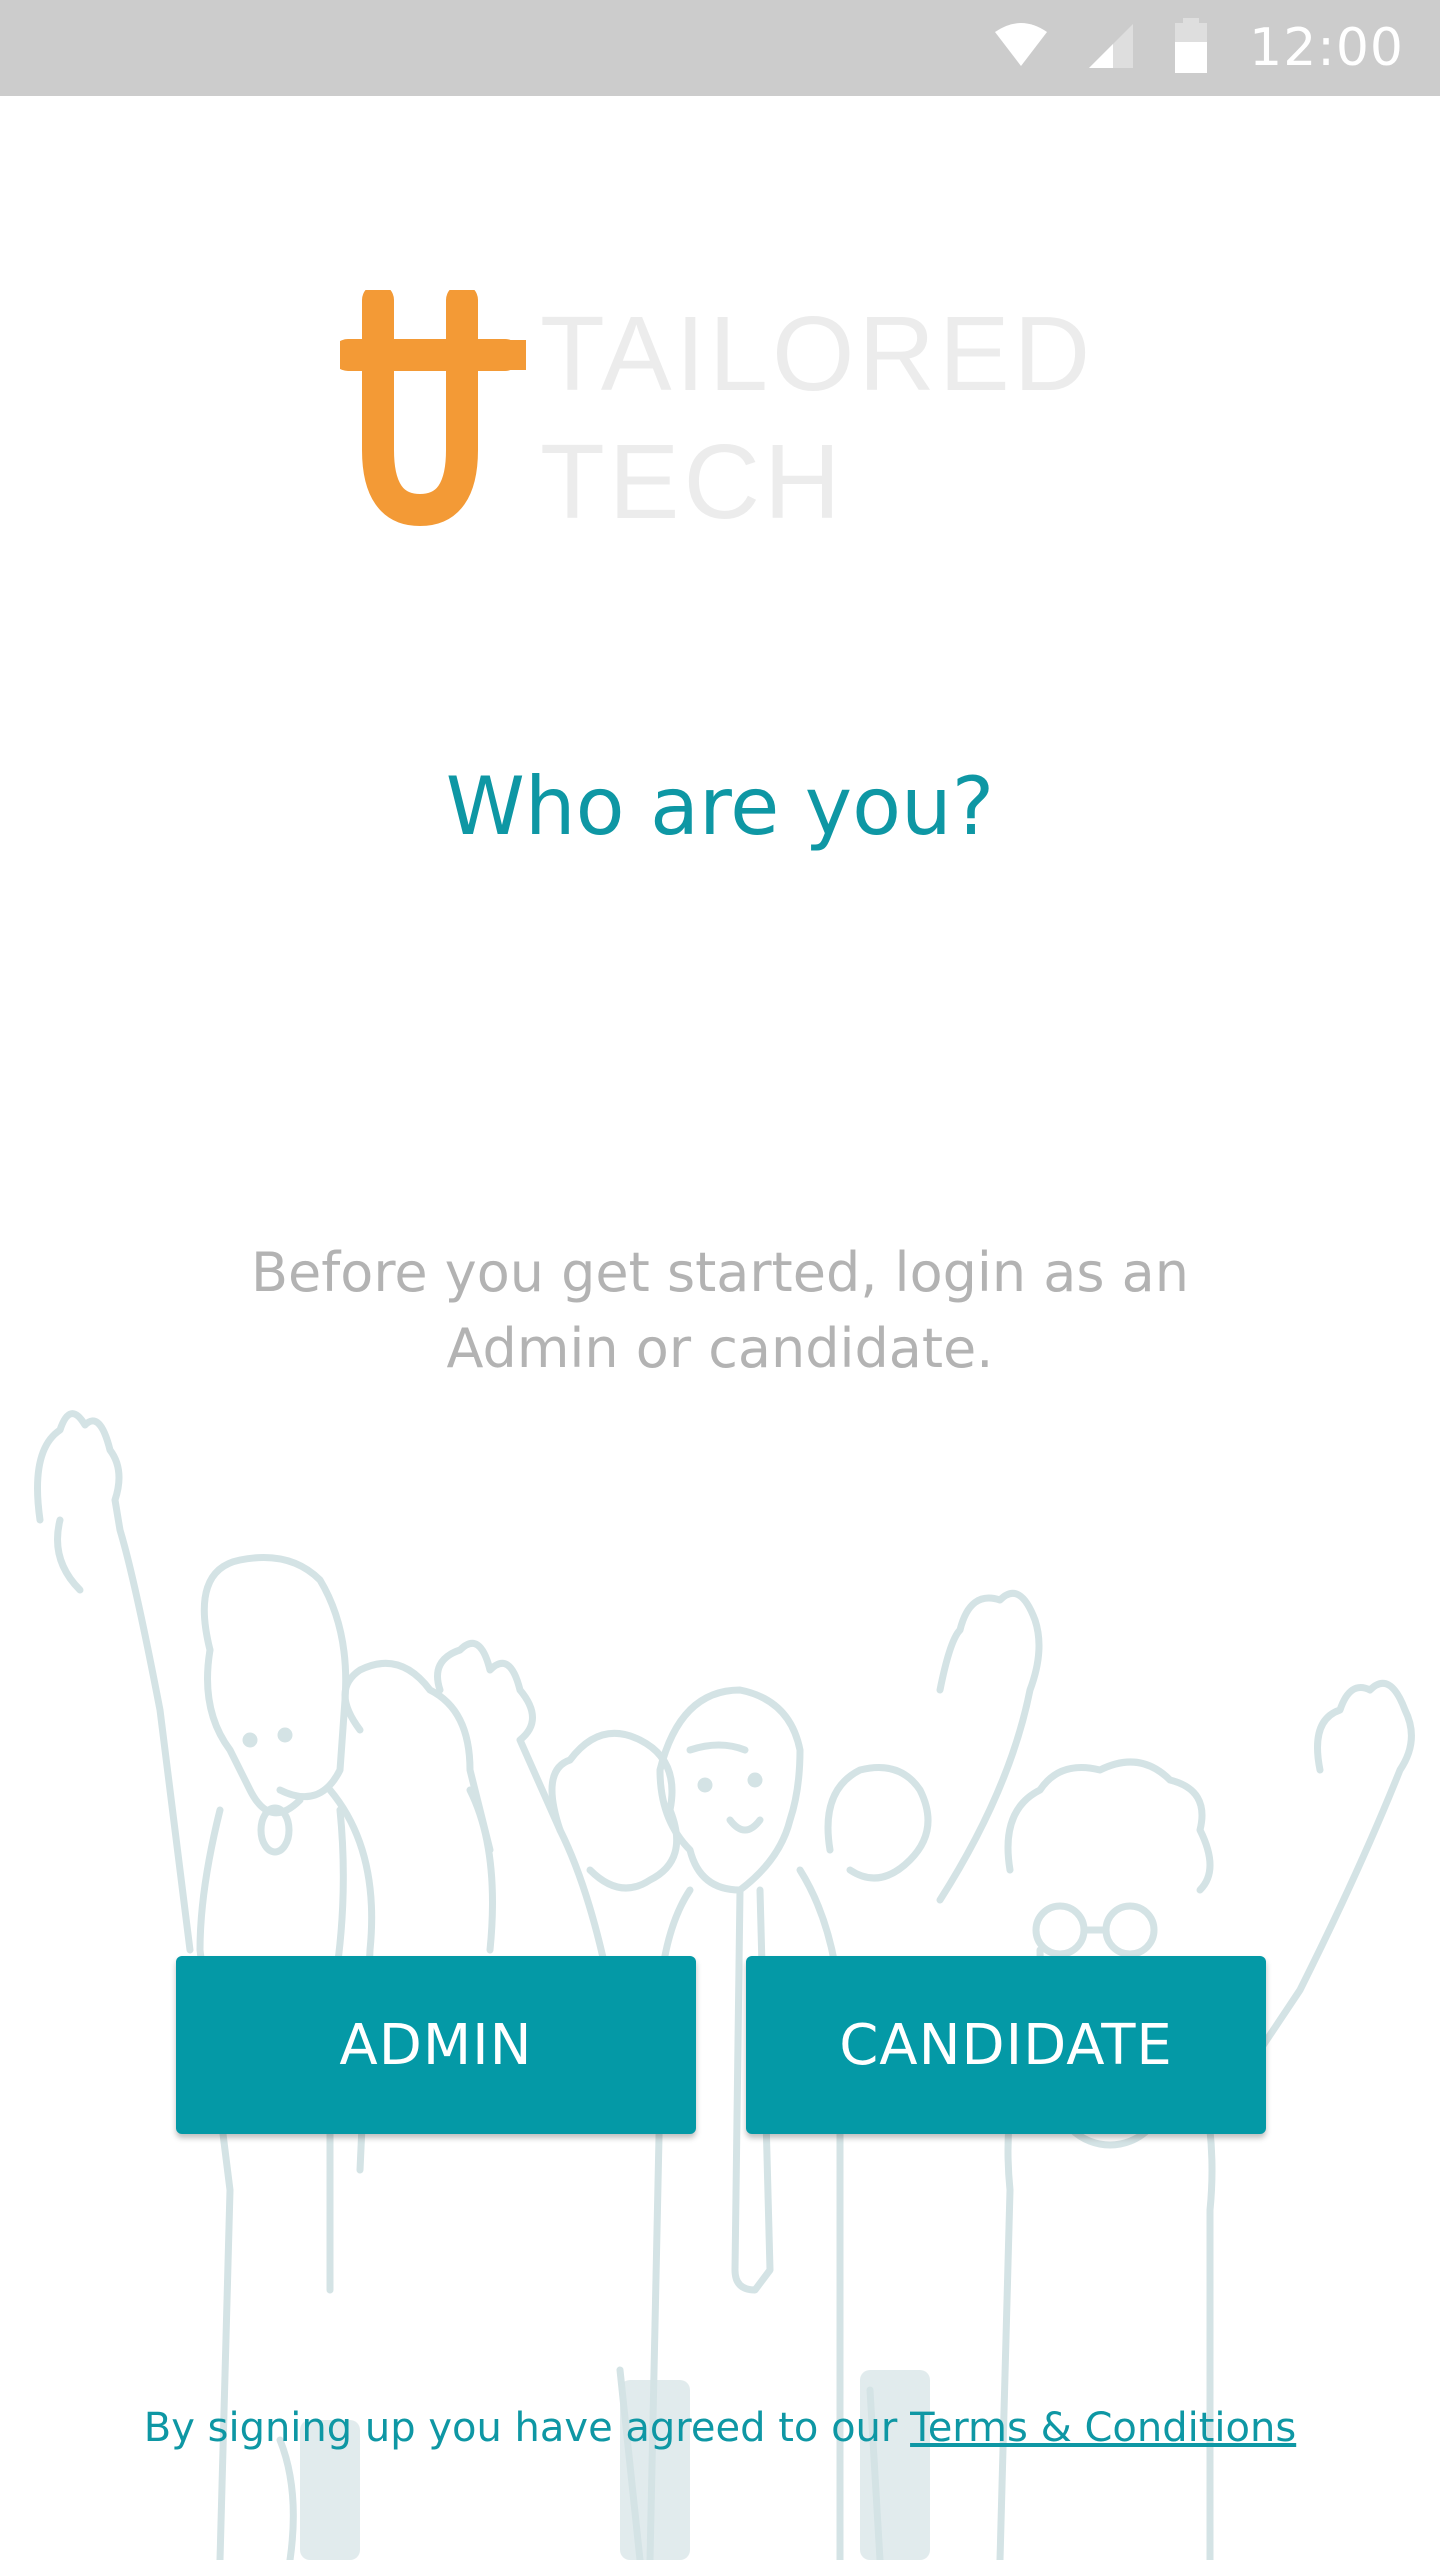 Image resolution: width=1440 pixels, height=2560 pixels. I want to click on logo-line-1: TAILORED, so click(817, 354).